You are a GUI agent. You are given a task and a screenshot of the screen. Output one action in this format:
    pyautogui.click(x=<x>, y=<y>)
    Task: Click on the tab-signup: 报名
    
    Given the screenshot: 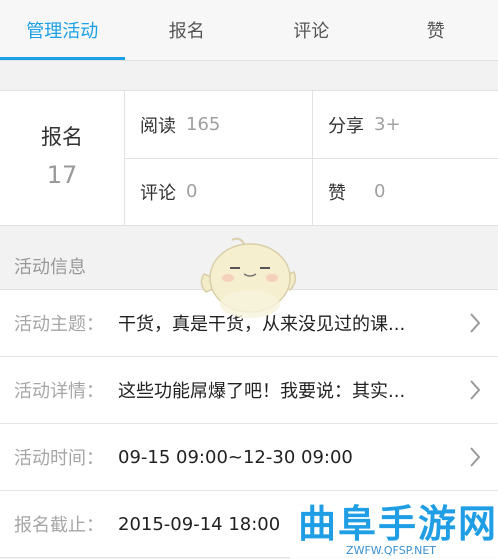 What is the action you would take?
    pyautogui.click(x=187, y=30)
    